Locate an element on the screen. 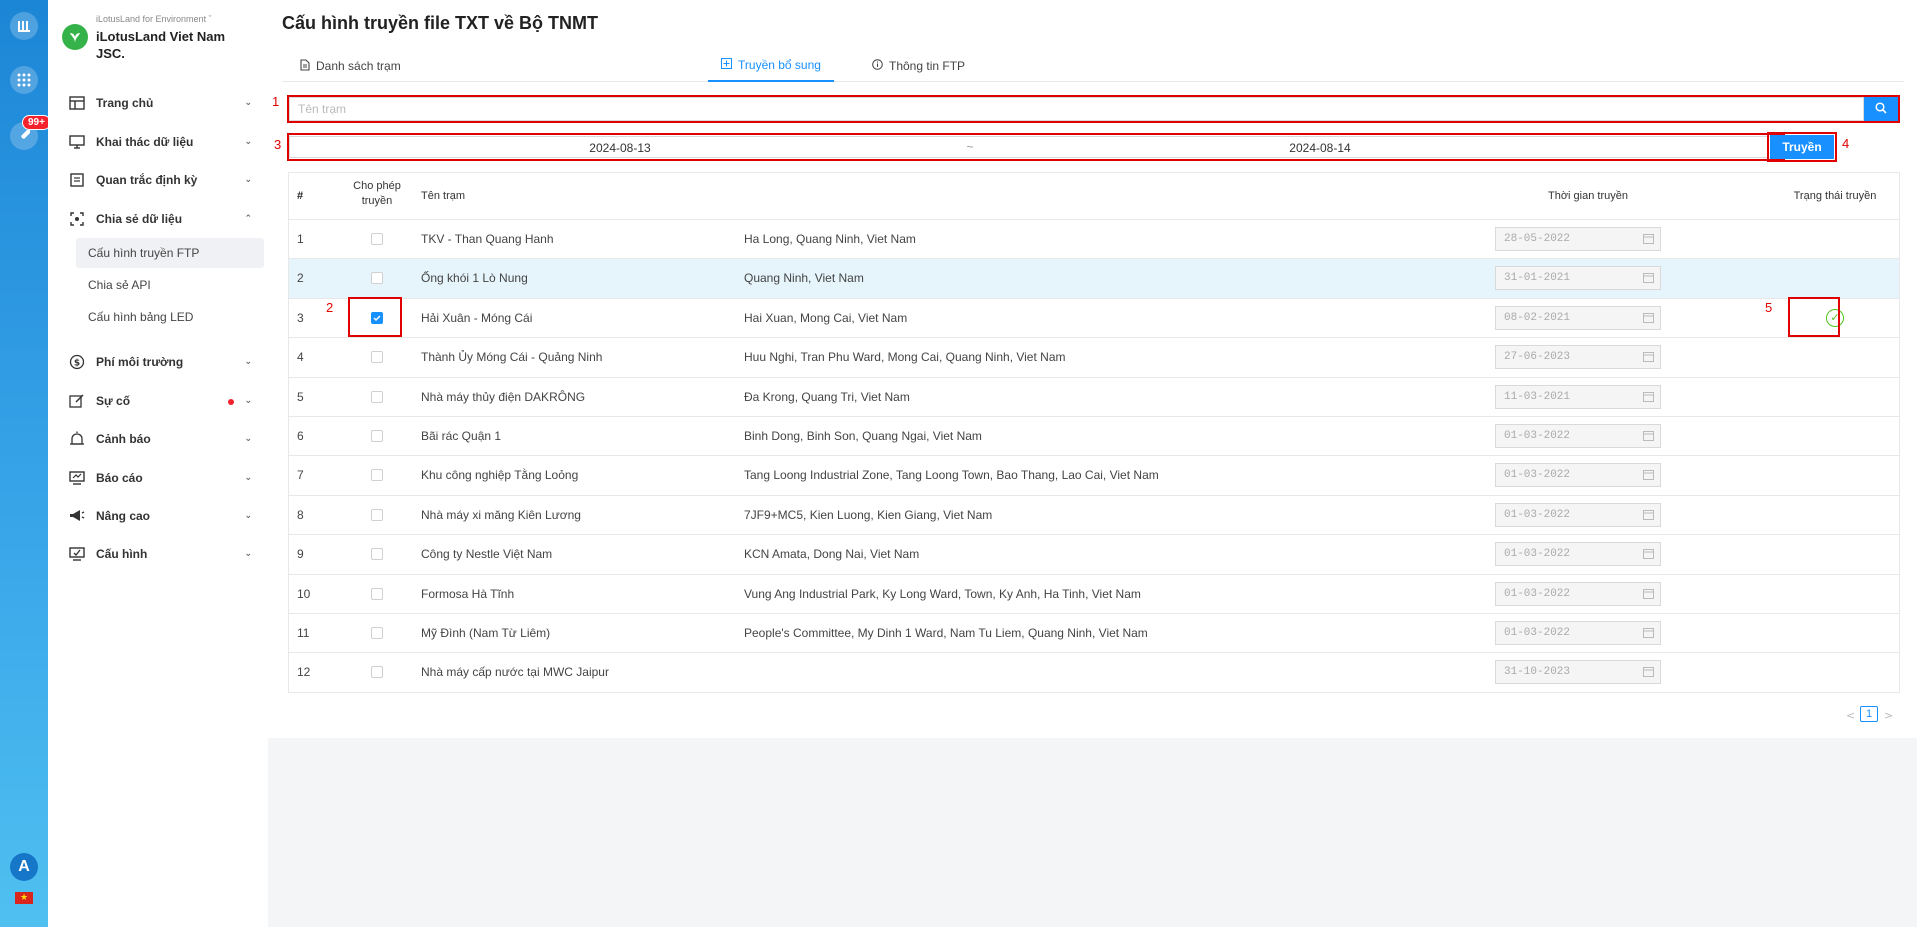 The height and width of the screenshot is (927, 1917). apps-grid-icon is located at coordinates (24, 80).